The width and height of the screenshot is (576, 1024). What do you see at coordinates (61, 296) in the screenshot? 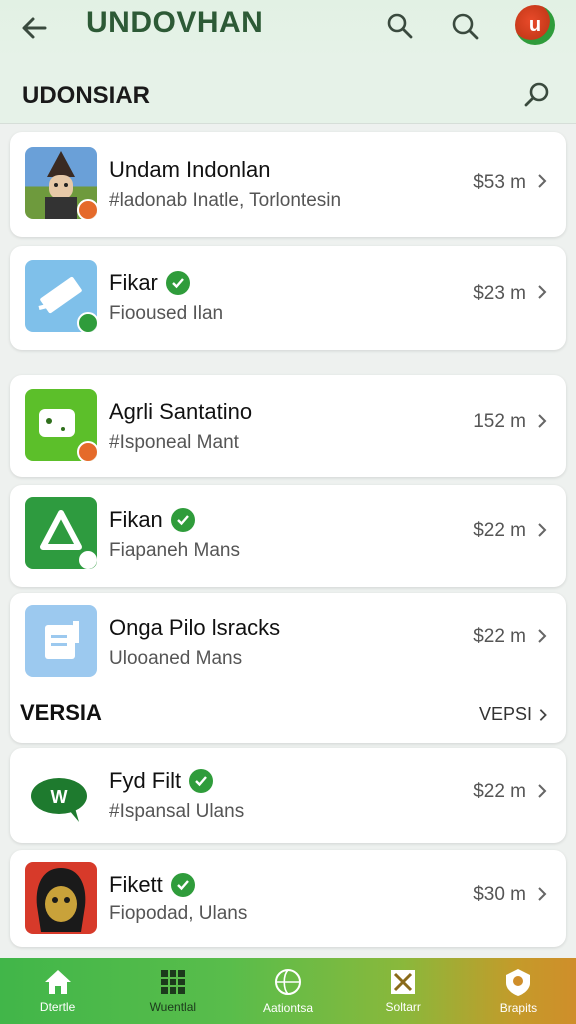
I see `ticket-icon` at bounding box center [61, 296].